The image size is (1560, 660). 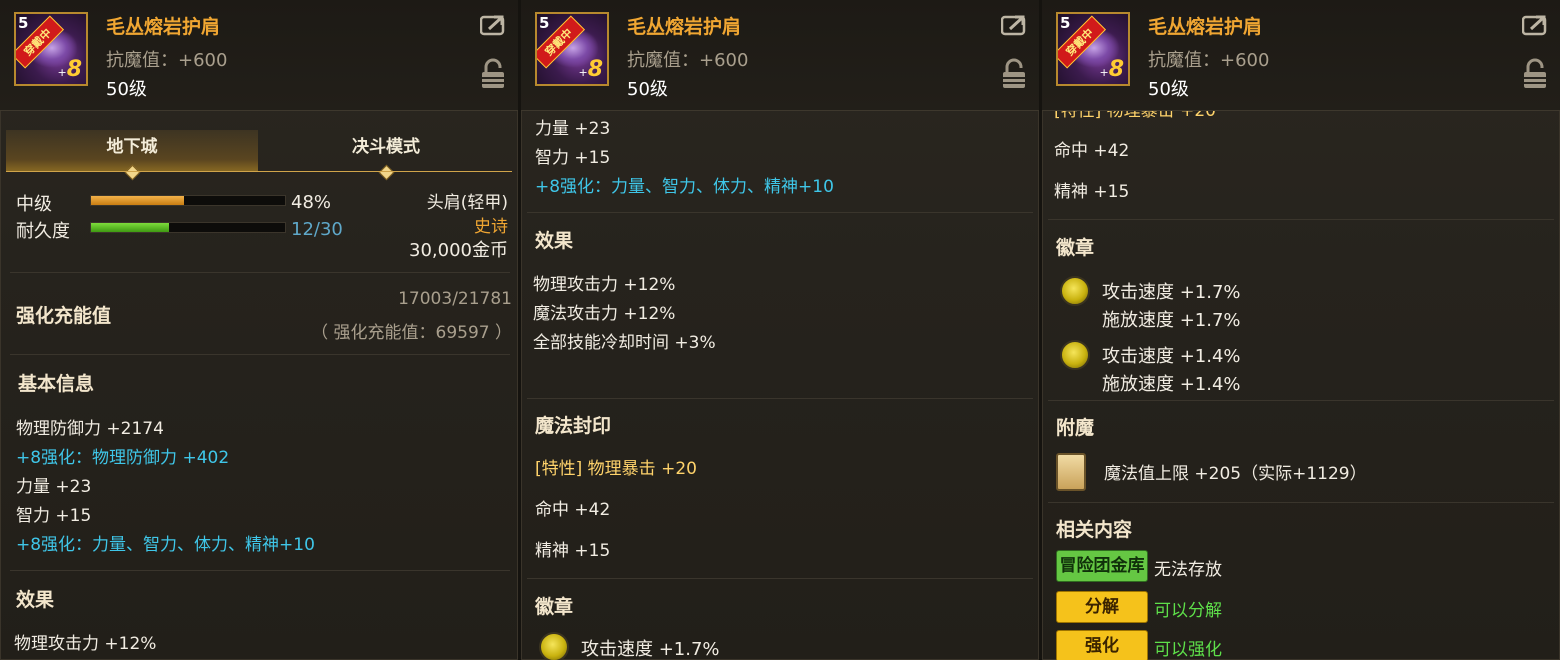 What do you see at coordinates (604, 314) in the screenshot?
I see `effect-line: 魔法攻击力 +12%` at bounding box center [604, 314].